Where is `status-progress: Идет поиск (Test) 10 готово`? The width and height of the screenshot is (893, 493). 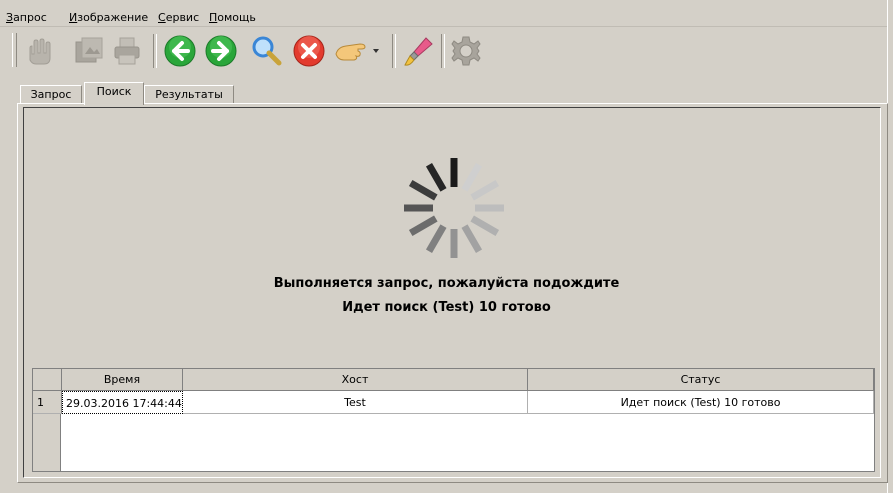
status-progress: Идет поиск (Test) 10 готово is located at coordinates (446, 307).